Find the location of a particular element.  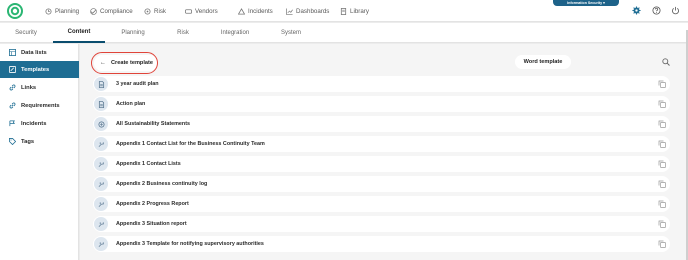

tab-security: Security is located at coordinates (26, 33).